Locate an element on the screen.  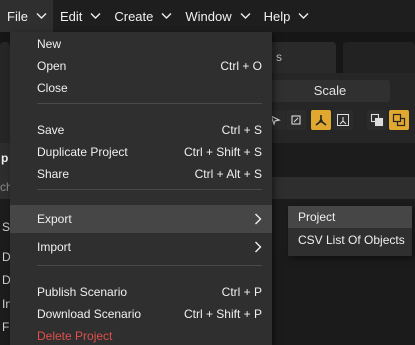
anchor-tool-icon is located at coordinates (343, 120).